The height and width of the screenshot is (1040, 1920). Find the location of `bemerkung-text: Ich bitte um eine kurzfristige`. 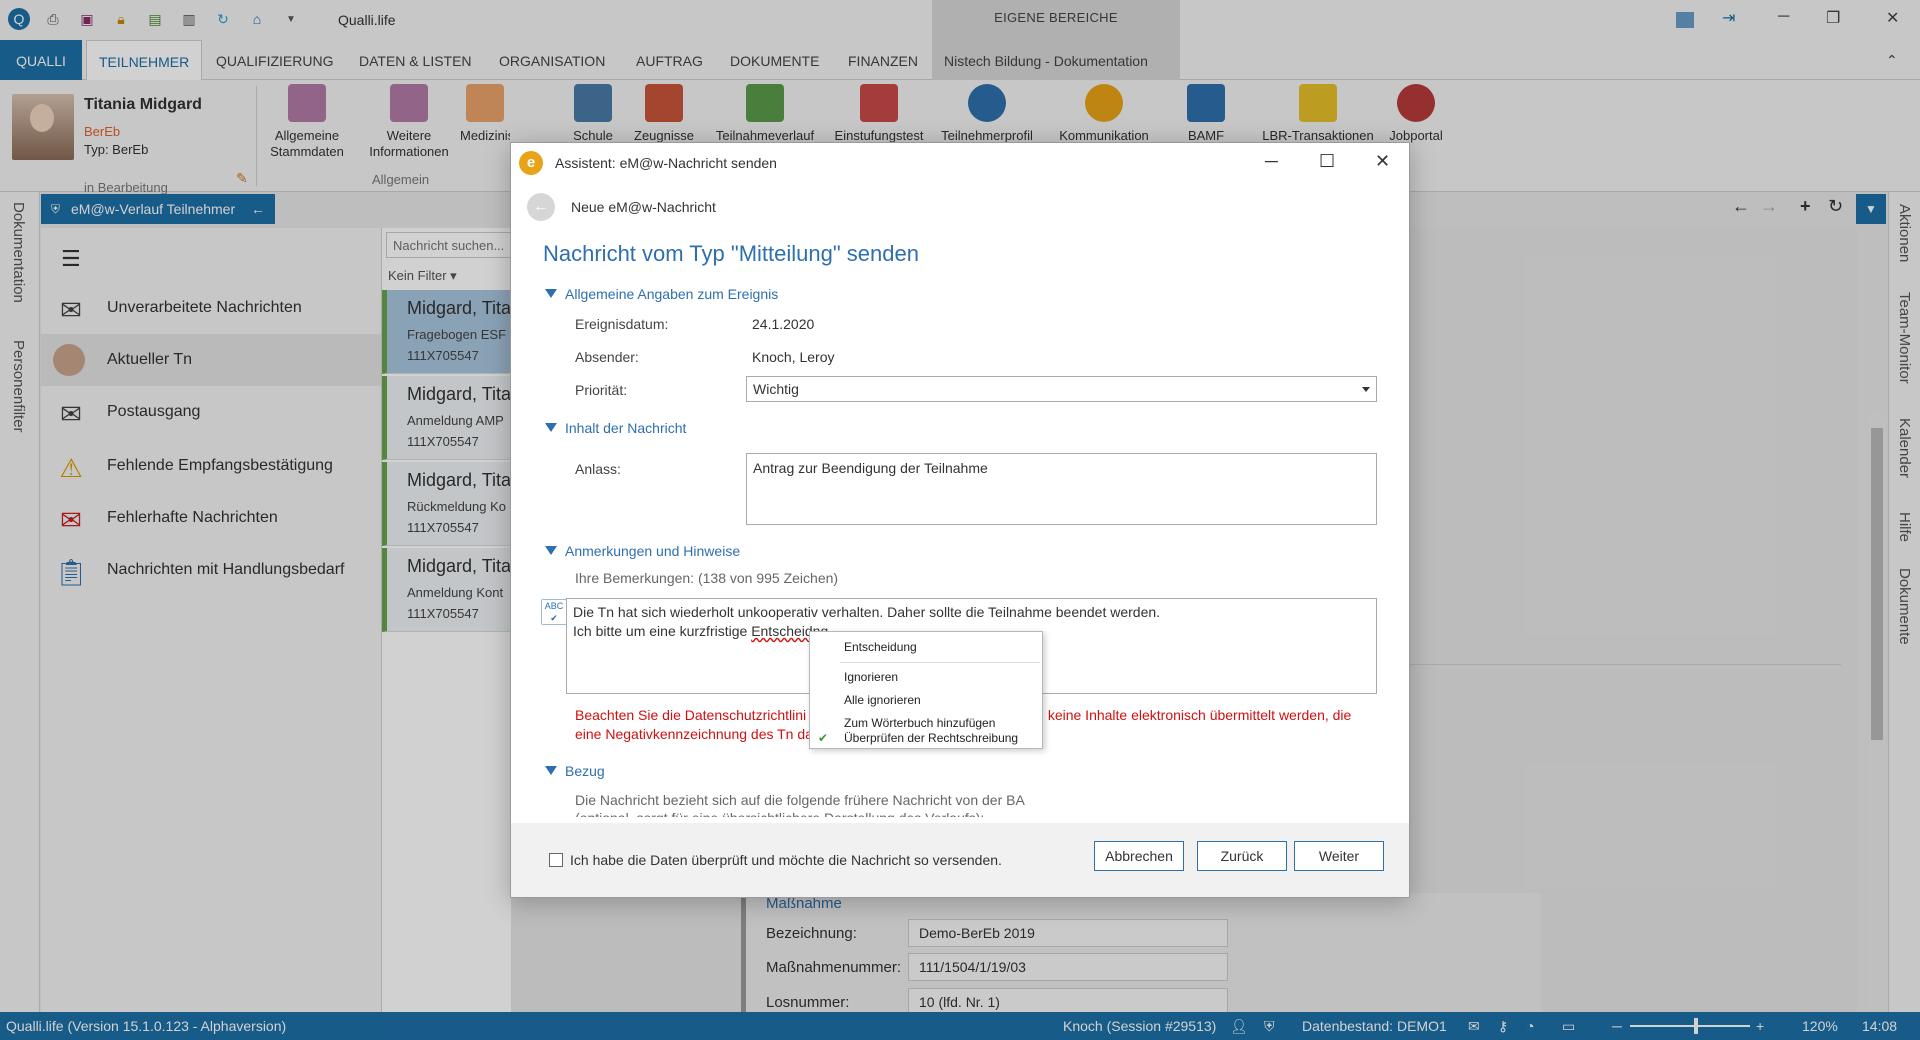

bemerkung-text: Ich bitte um eine kurzfristige is located at coordinates (662, 631).